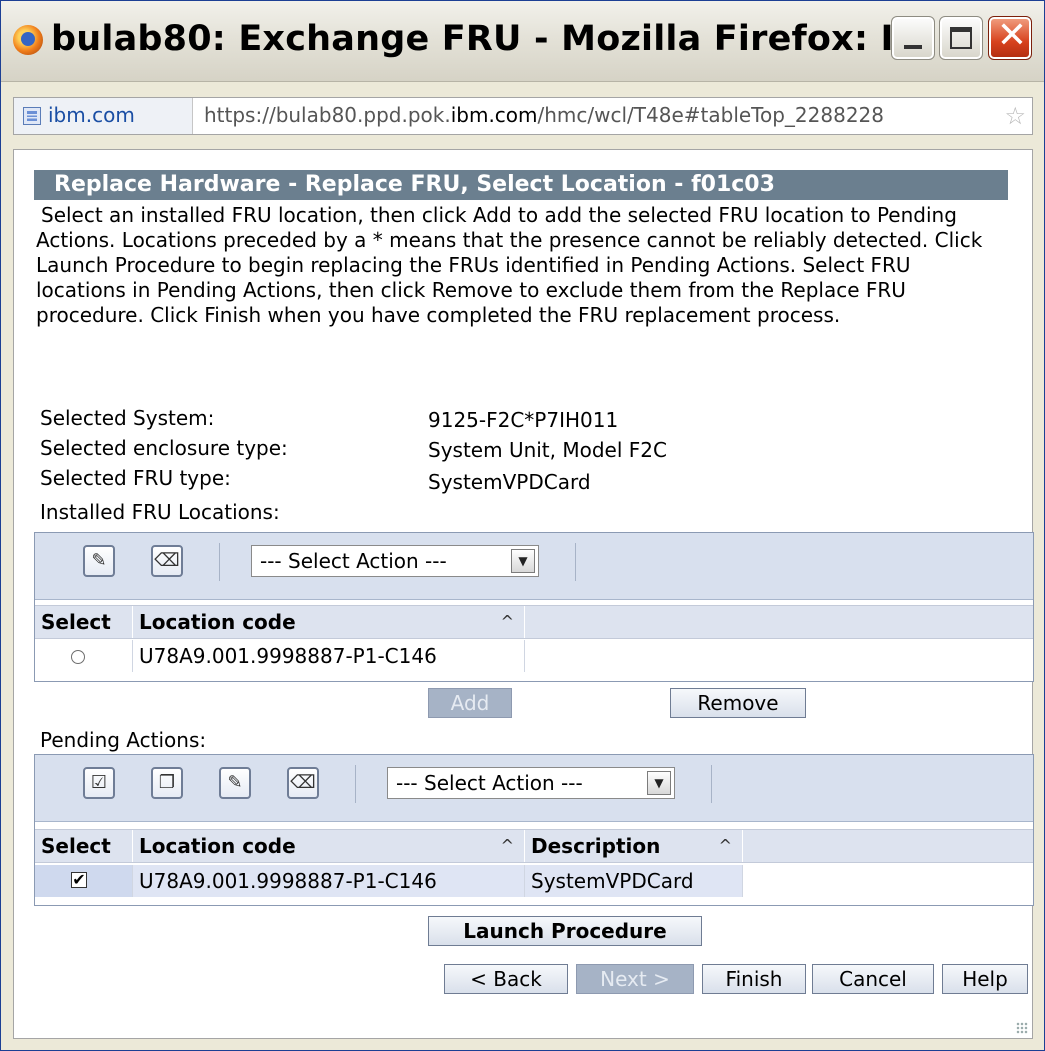 This screenshot has height=1051, width=1045. What do you see at coordinates (164, 448) in the screenshot?
I see `enclosure-type-label: Selected enclosure type:` at bounding box center [164, 448].